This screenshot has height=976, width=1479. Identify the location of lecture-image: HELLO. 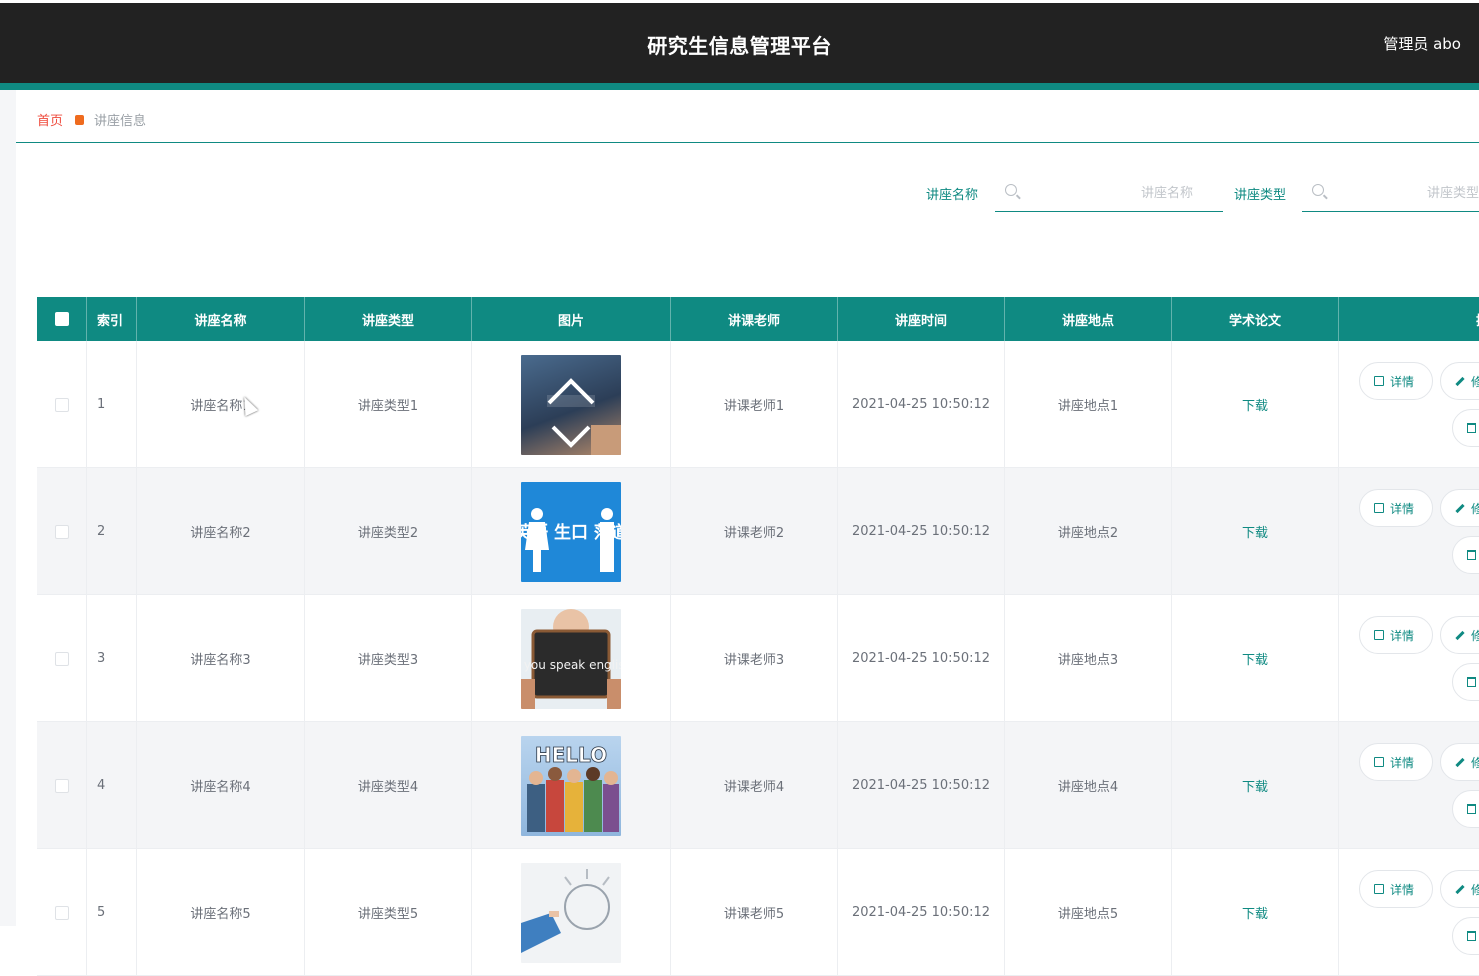
(571, 785).